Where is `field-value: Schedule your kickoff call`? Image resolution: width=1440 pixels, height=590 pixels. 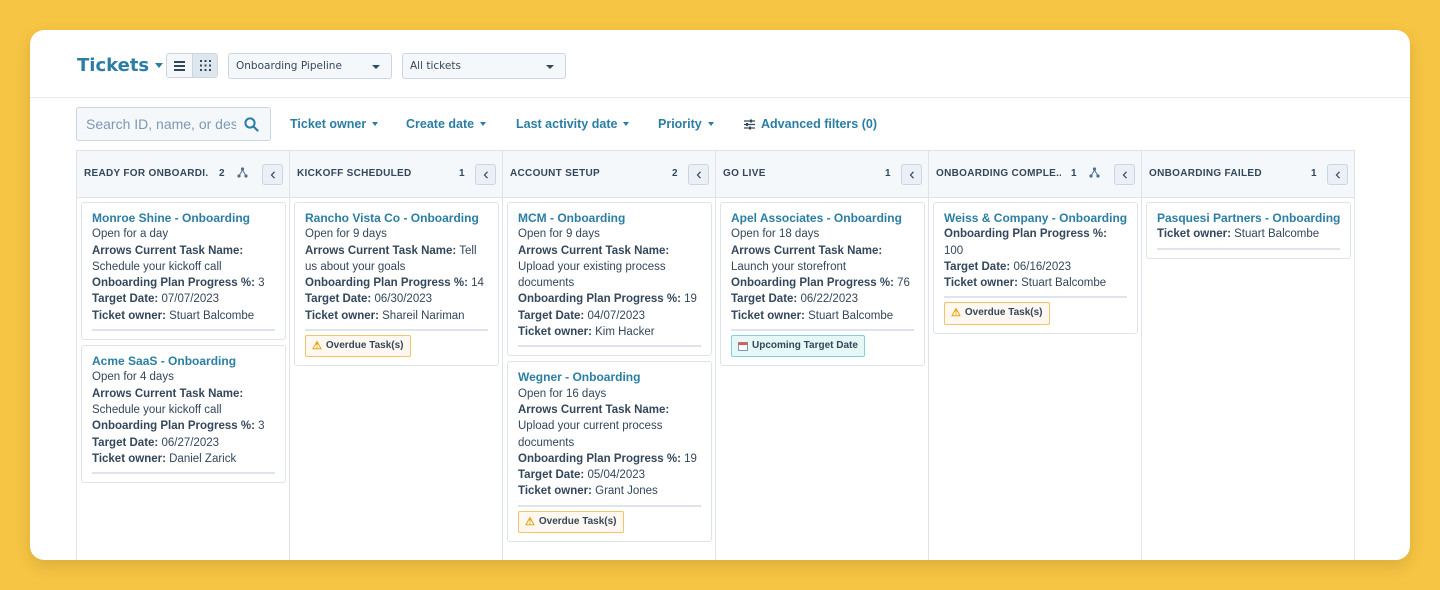 field-value: Schedule your kickoff call is located at coordinates (157, 409).